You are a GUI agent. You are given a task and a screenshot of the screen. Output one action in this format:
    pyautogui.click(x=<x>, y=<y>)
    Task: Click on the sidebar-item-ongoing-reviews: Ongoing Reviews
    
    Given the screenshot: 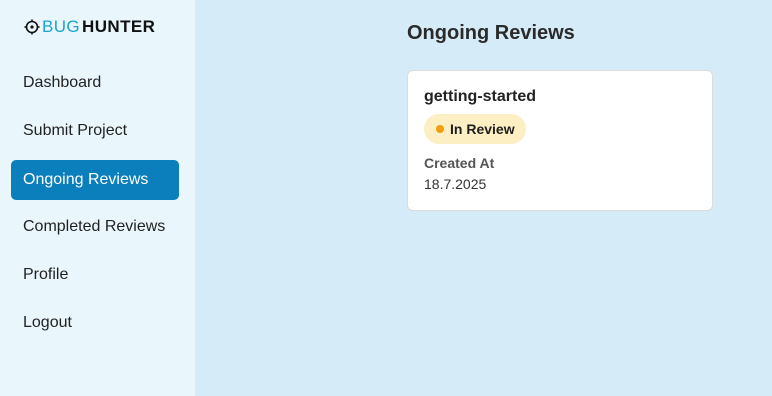 What is the action you would take?
    pyautogui.click(x=95, y=180)
    